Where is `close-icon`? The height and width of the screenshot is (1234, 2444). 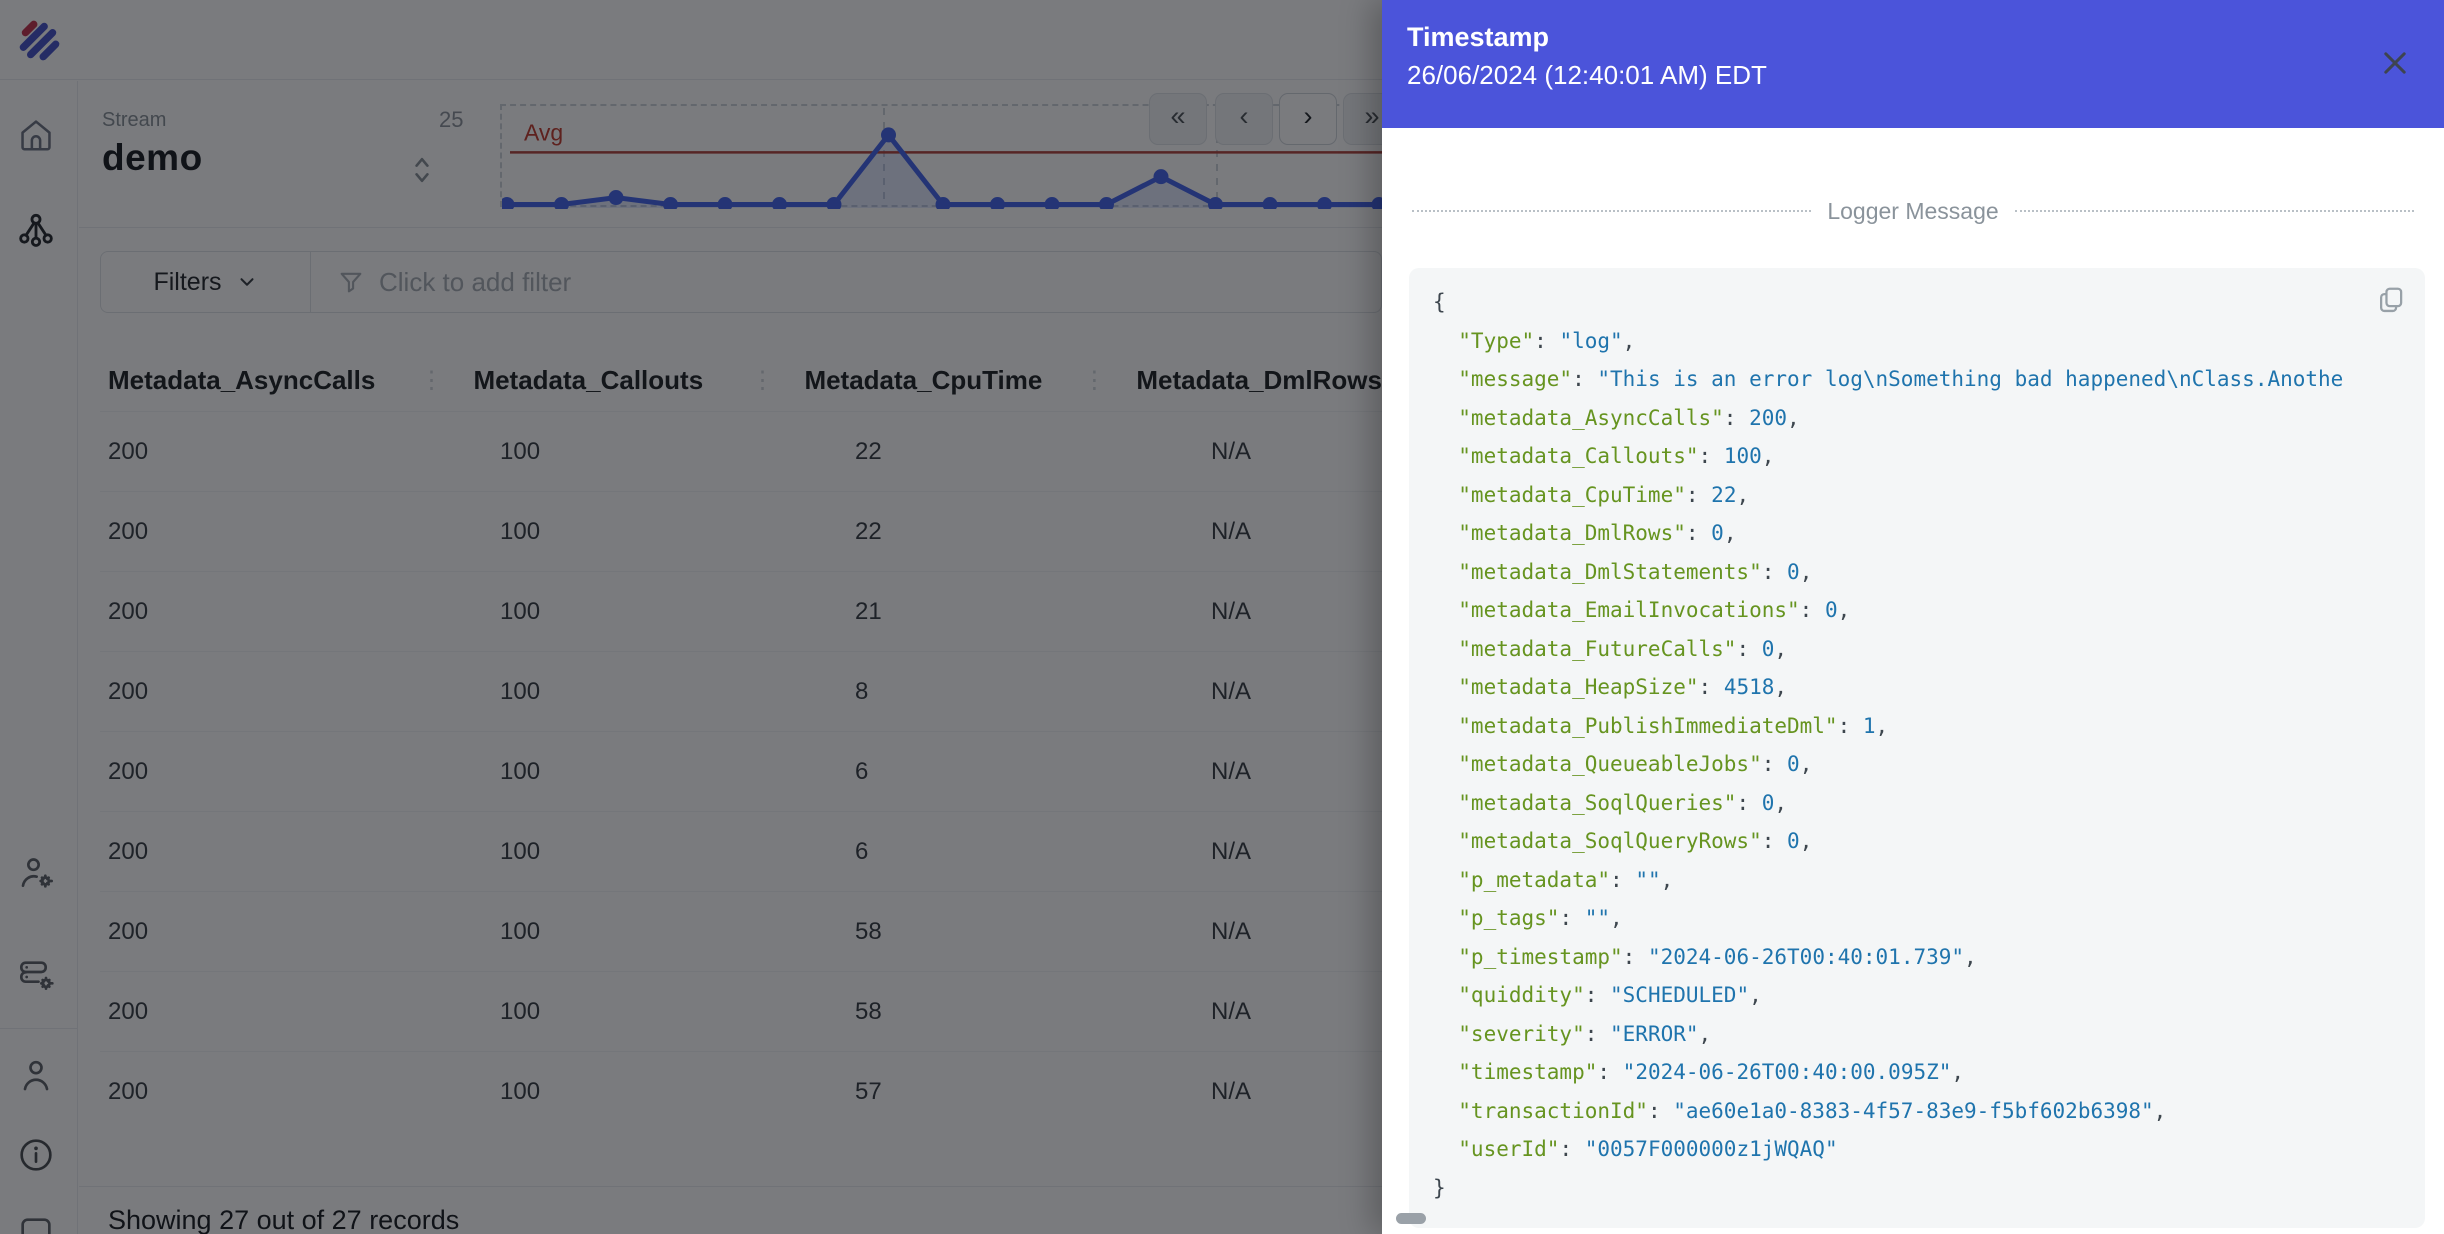
close-icon is located at coordinates (2395, 63).